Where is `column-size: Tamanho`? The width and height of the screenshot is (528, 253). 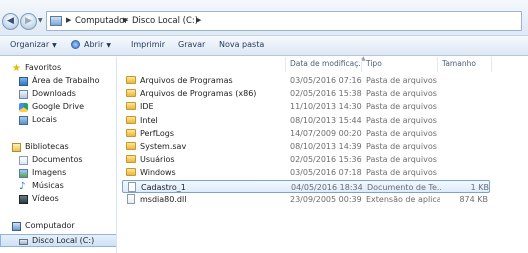 column-size: Tamanho is located at coordinates (465, 64).